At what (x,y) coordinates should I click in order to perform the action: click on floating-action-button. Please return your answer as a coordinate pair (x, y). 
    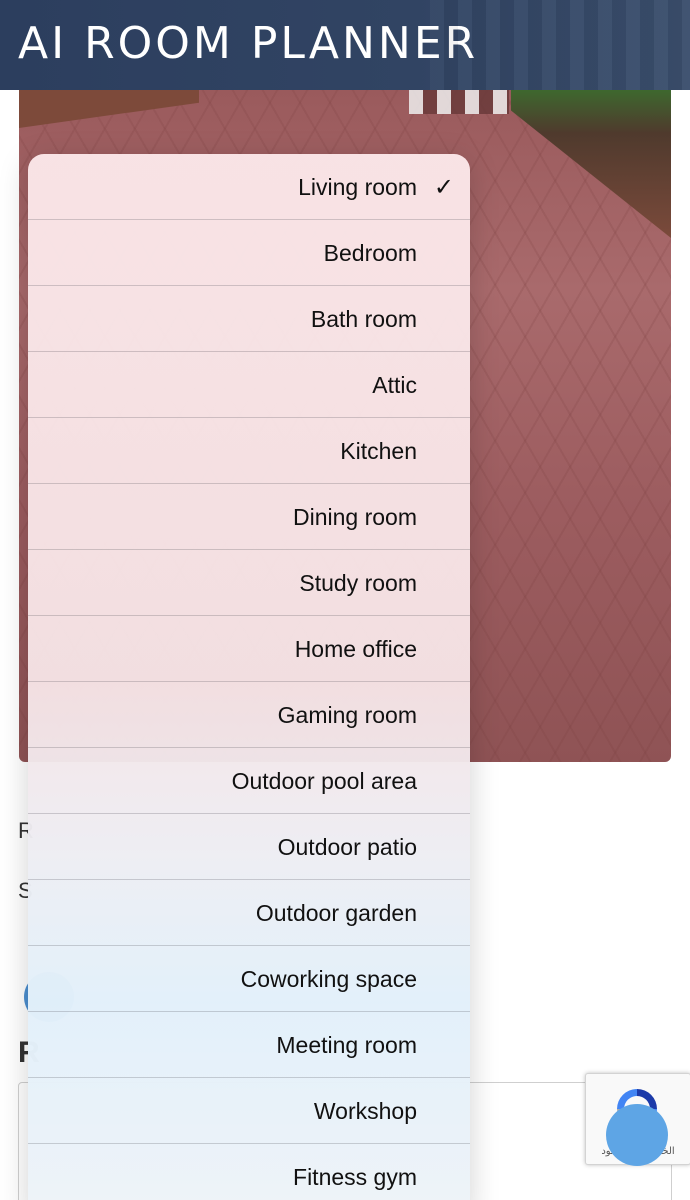
    Looking at the image, I should click on (637, 1135).